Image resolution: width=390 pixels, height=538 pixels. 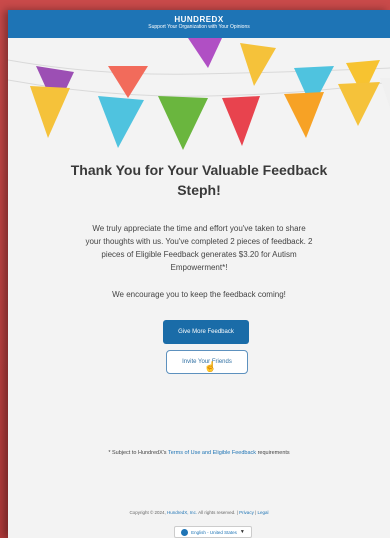 What do you see at coordinates (273, 453) in the screenshot?
I see `footnote-suffix: requirements` at bounding box center [273, 453].